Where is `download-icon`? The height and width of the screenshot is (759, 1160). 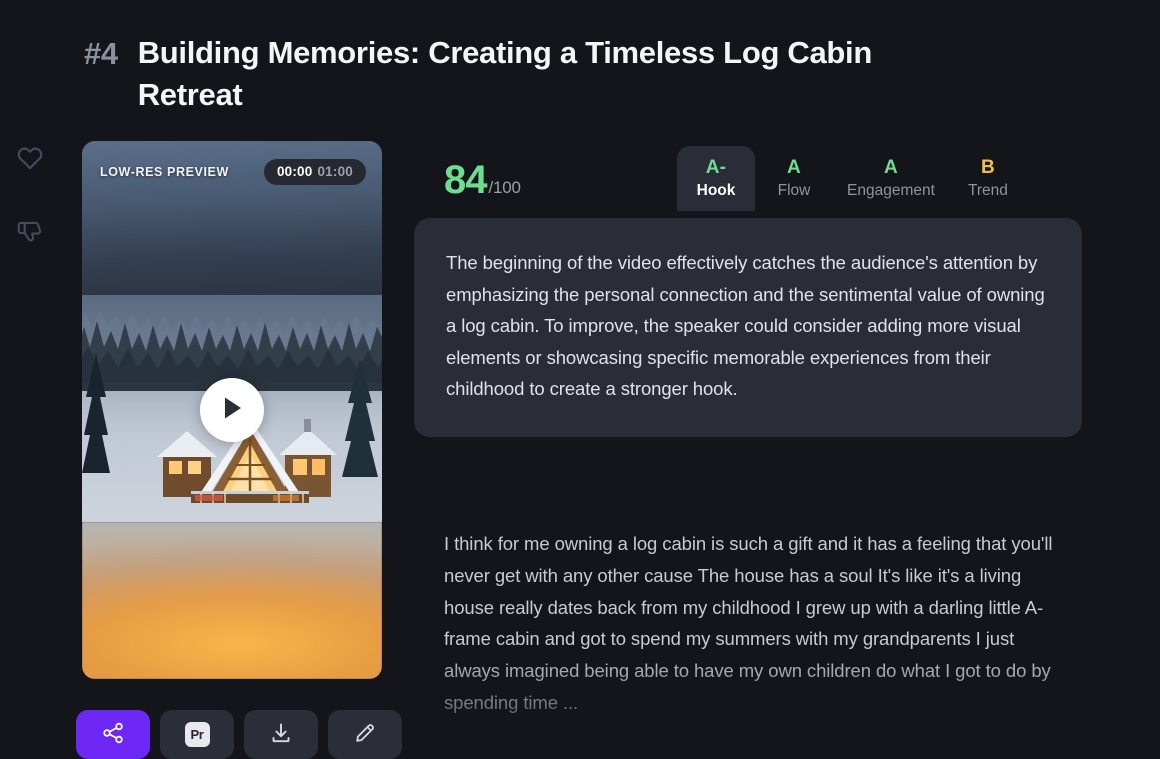
download-icon is located at coordinates (281, 734).